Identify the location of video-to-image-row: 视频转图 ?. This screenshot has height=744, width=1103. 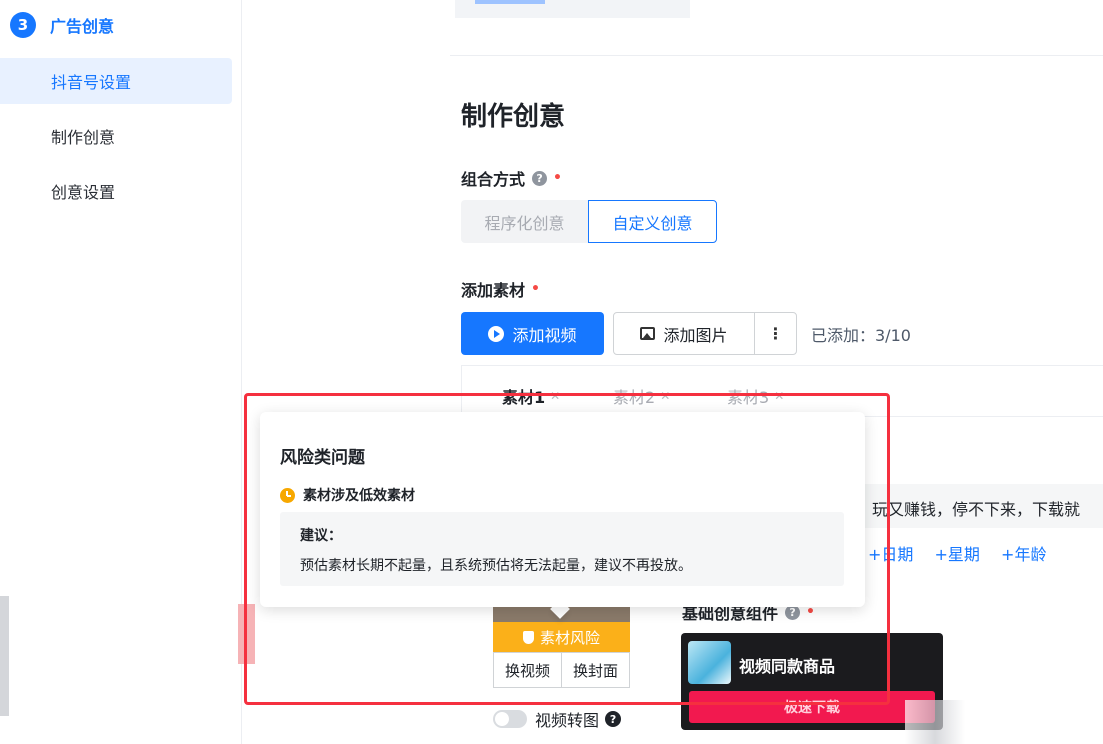
(557, 719).